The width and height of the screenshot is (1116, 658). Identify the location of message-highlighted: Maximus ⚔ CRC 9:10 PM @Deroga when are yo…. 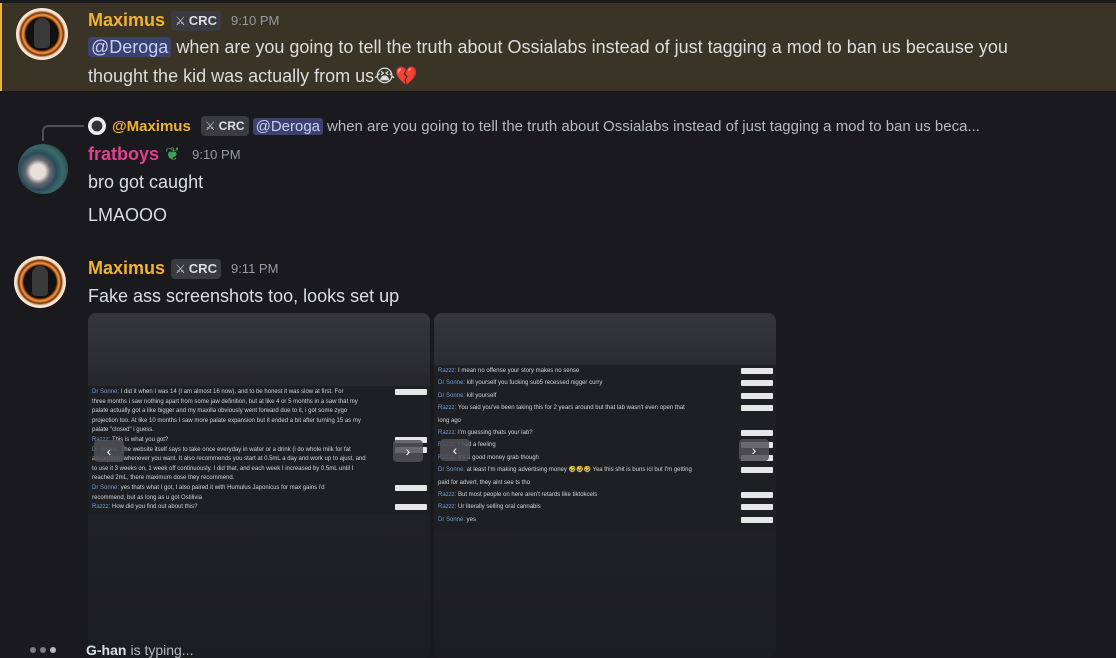
(558, 47).